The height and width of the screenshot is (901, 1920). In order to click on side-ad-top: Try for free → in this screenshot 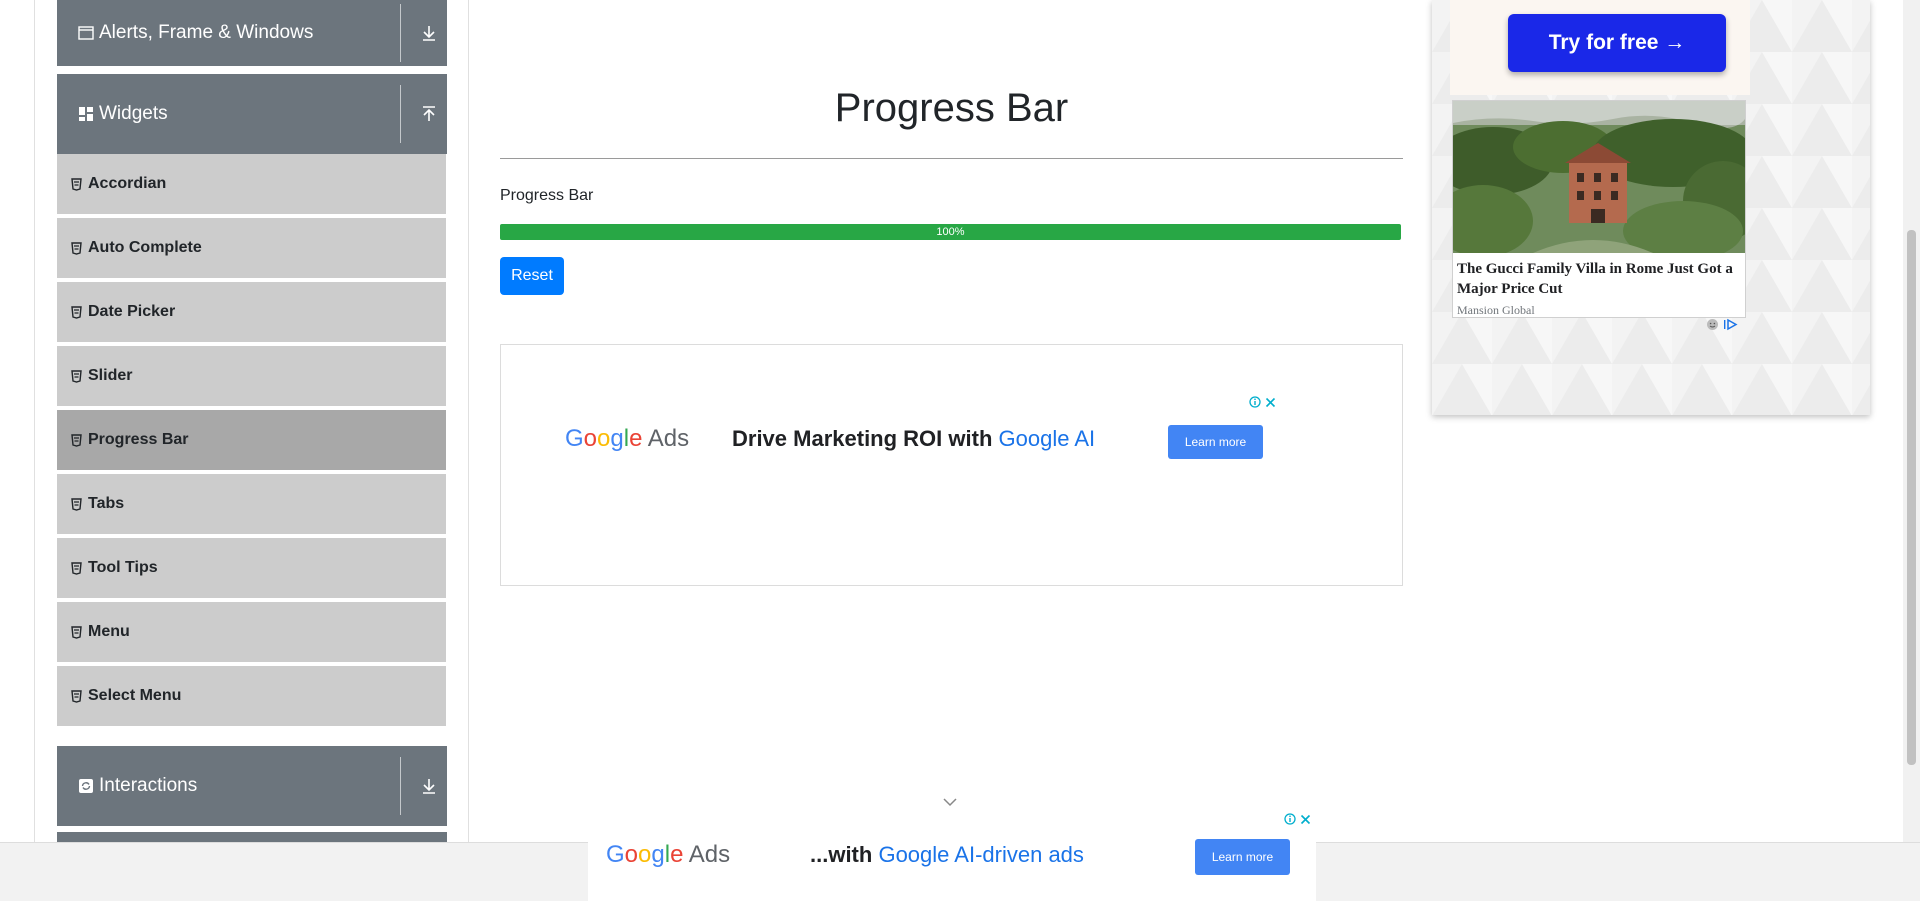, I will do `click(1600, 47)`.